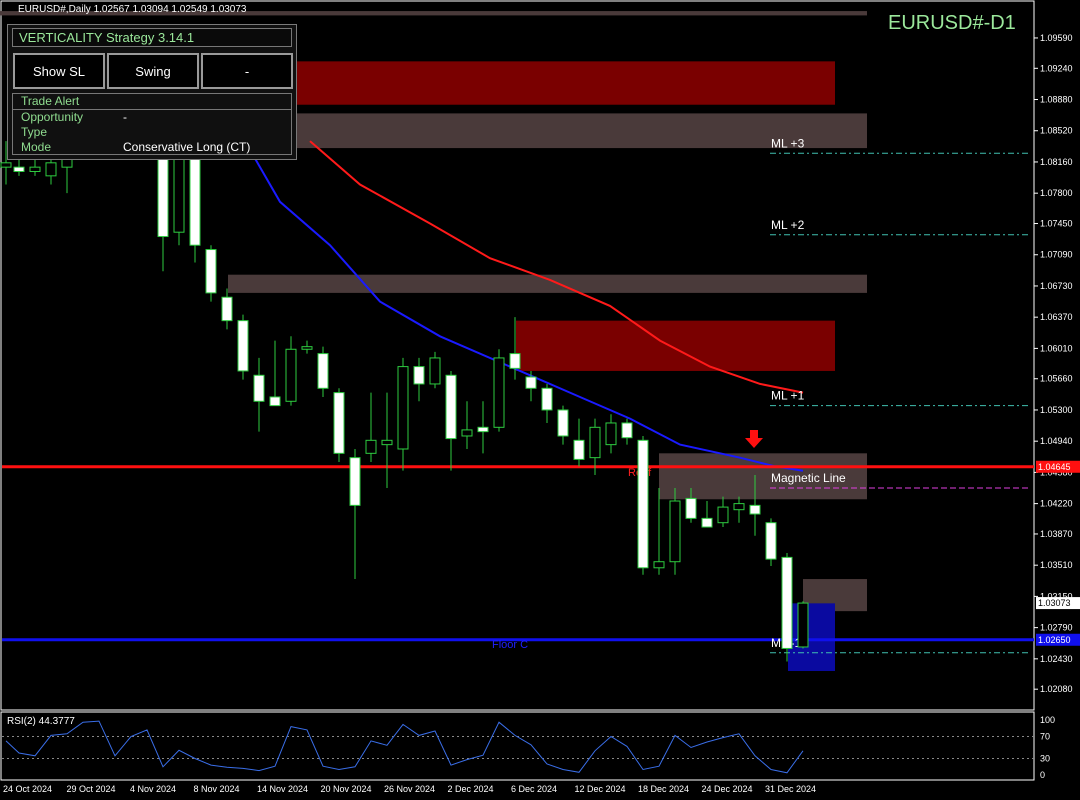 The height and width of the screenshot is (800, 1080). I want to click on type-row: Type, so click(152, 132).